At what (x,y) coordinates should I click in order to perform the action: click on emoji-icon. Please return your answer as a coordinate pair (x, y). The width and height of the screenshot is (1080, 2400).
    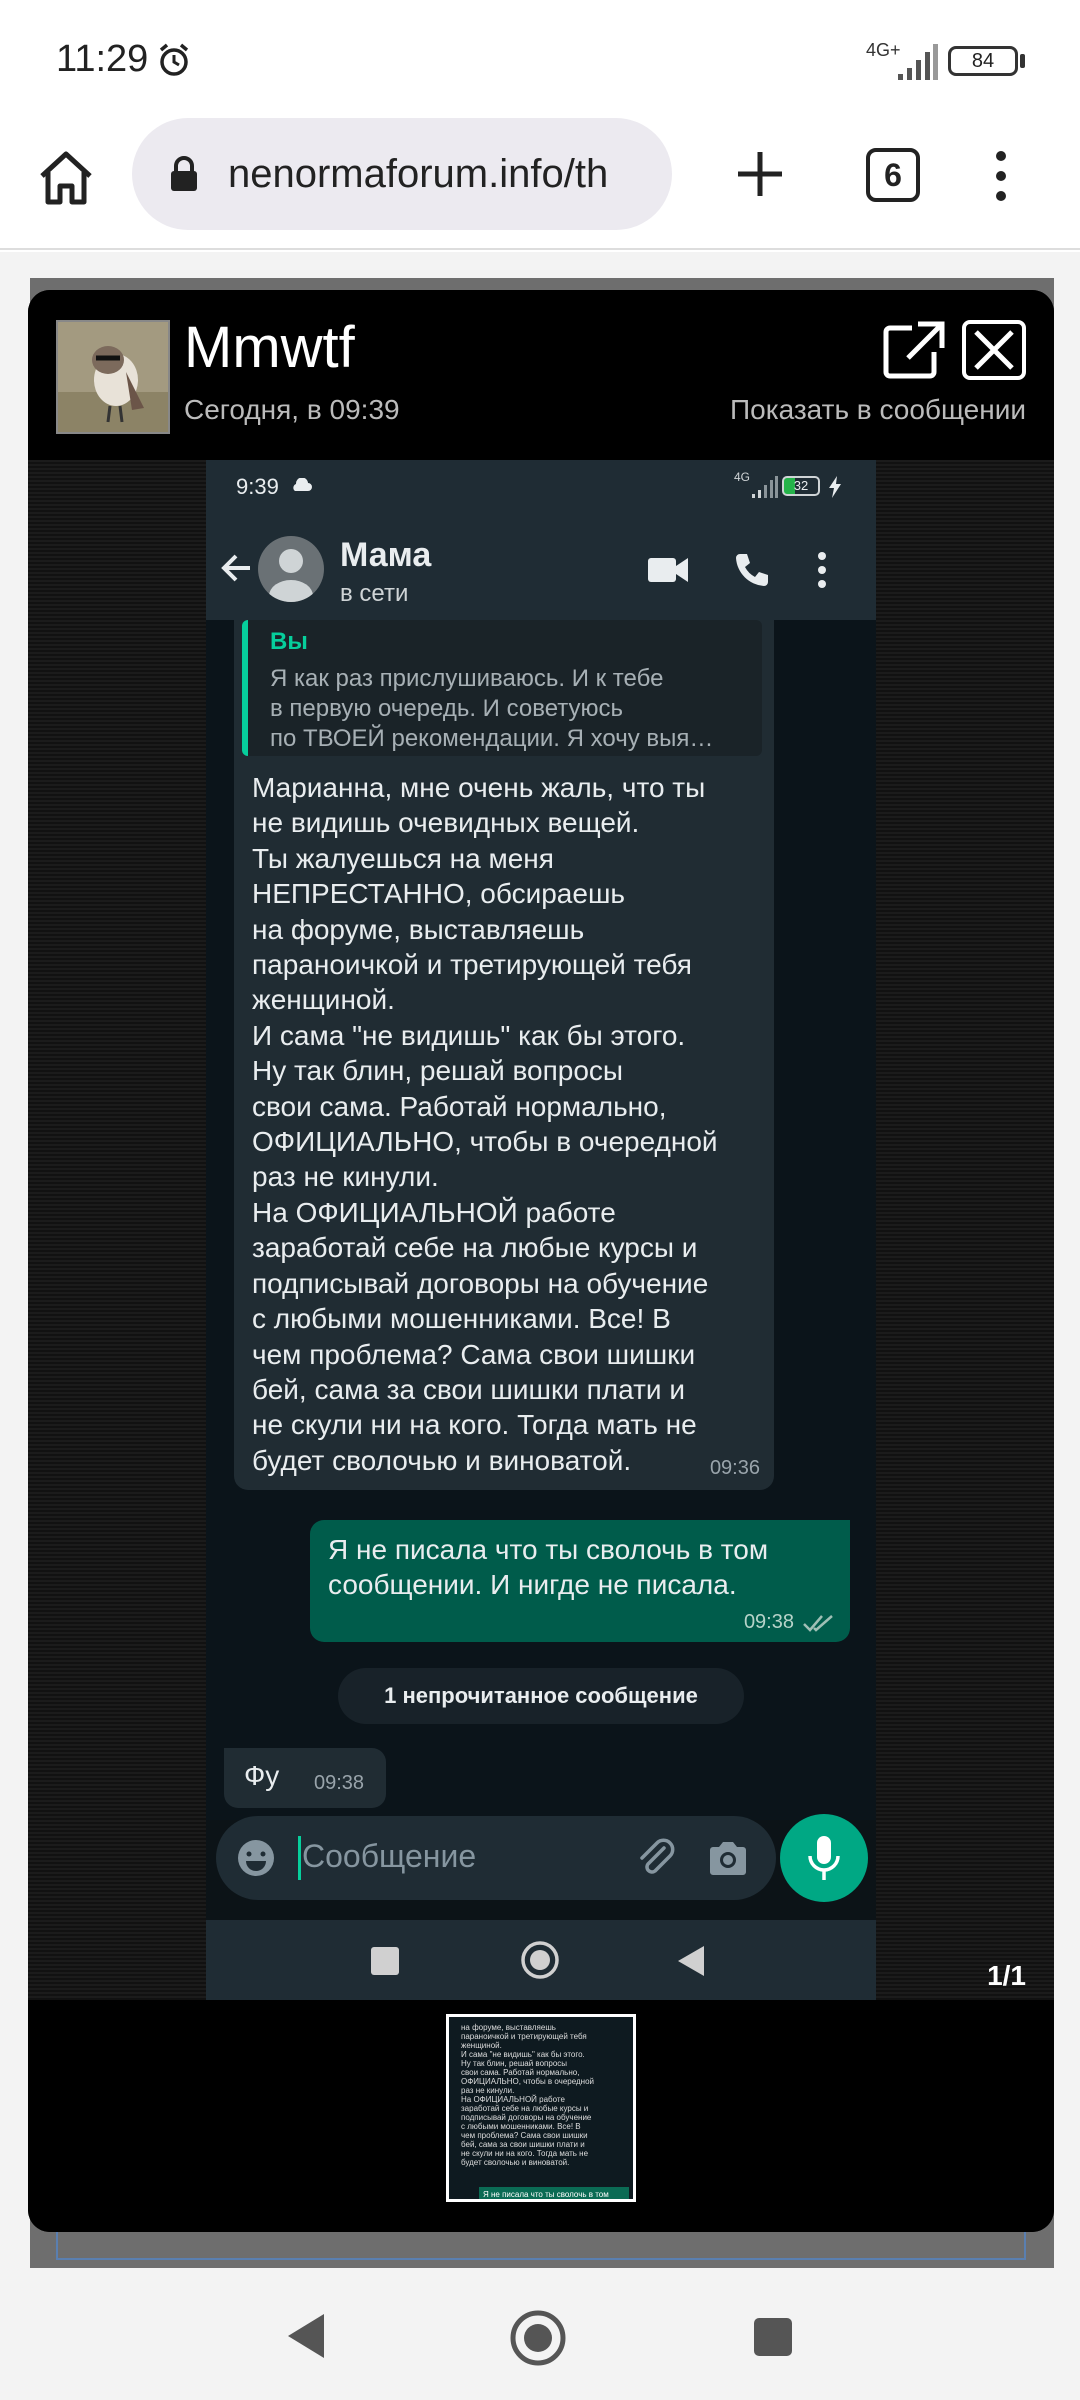
    Looking at the image, I should click on (256, 1858).